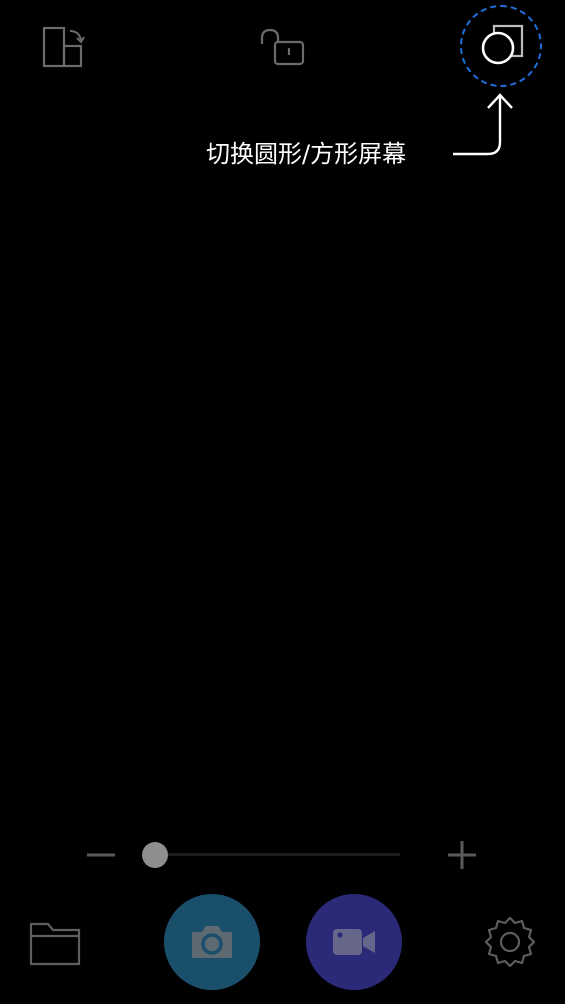 The width and height of the screenshot is (565, 1004). Describe the element at coordinates (155, 855) in the screenshot. I see `zoom-thumb` at that location.